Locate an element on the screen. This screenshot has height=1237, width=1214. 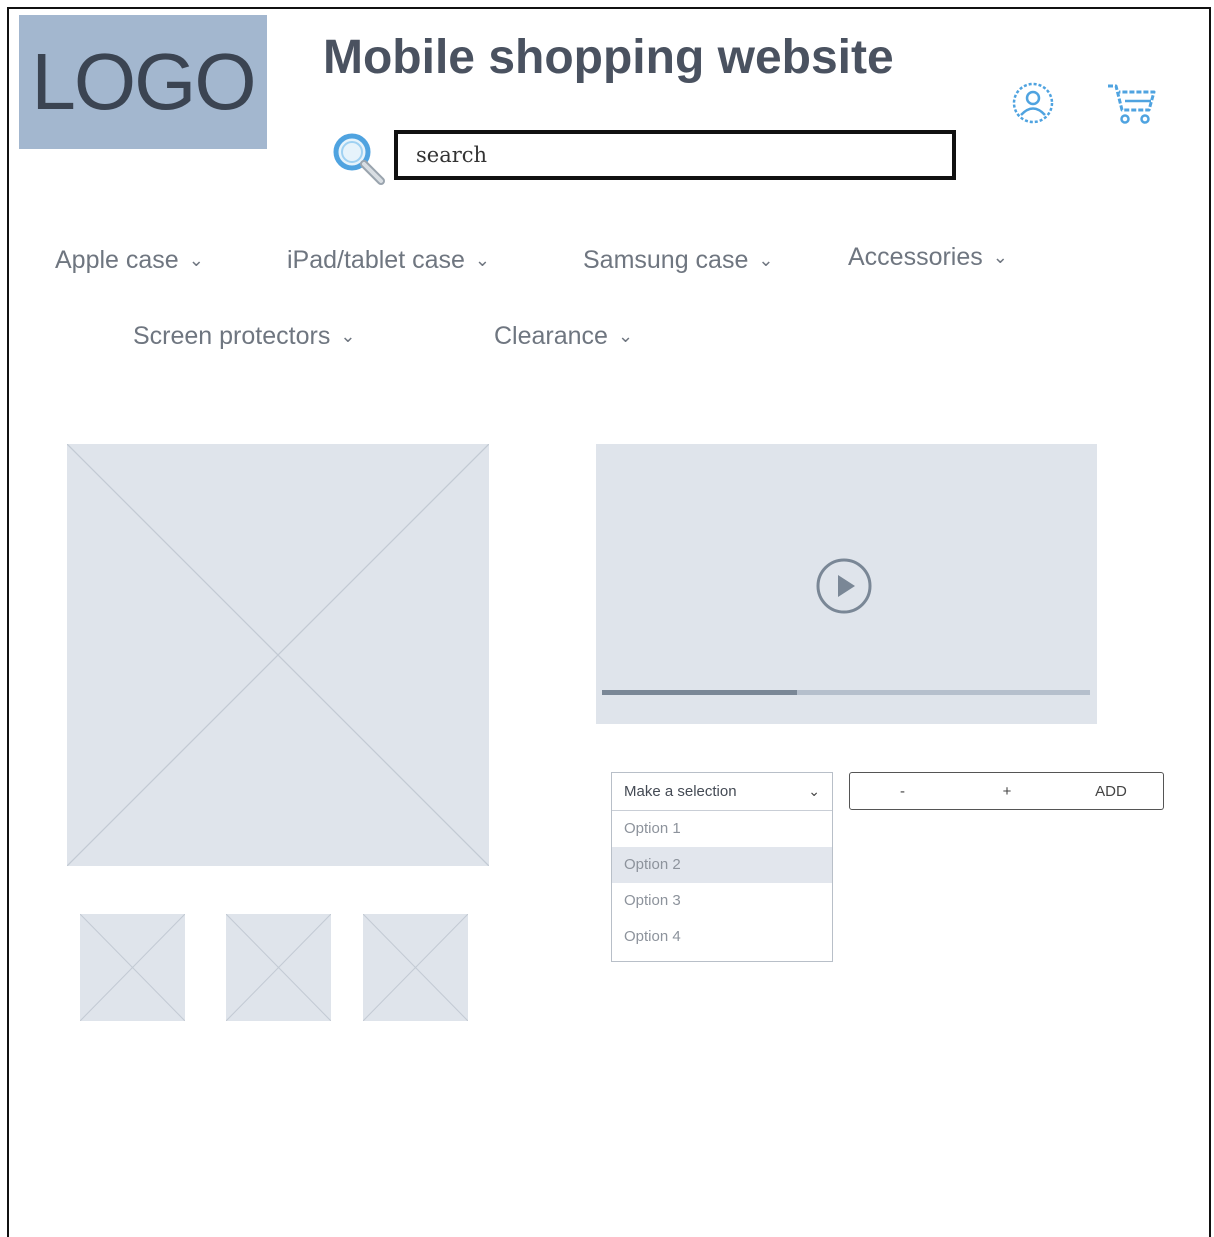
search-input is located at coordinates (675, 155).